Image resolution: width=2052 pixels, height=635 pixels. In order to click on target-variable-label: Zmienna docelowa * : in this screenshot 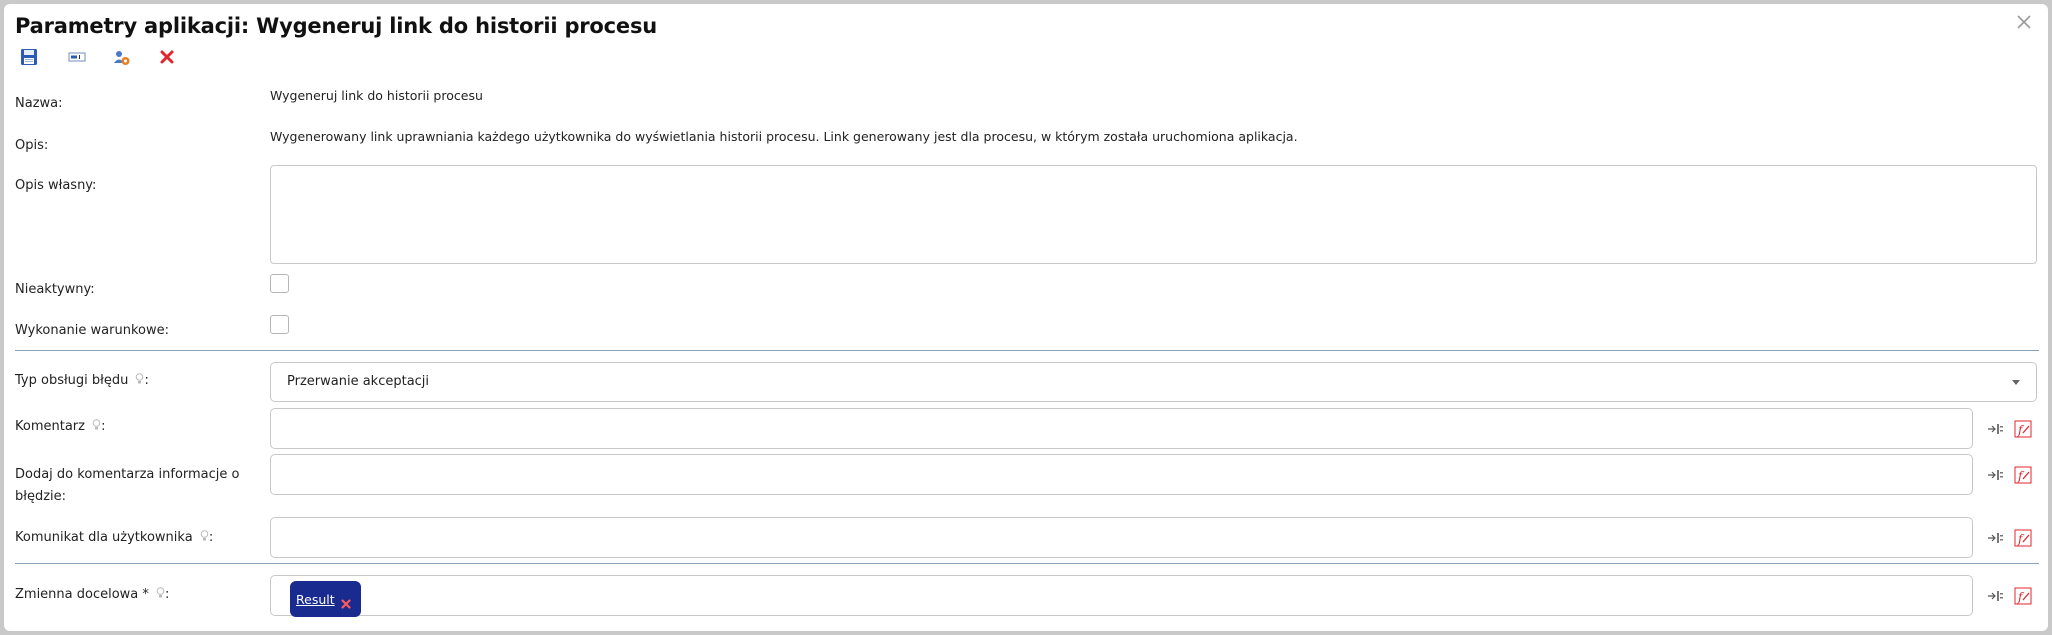, I will do `click(92, 595)`.